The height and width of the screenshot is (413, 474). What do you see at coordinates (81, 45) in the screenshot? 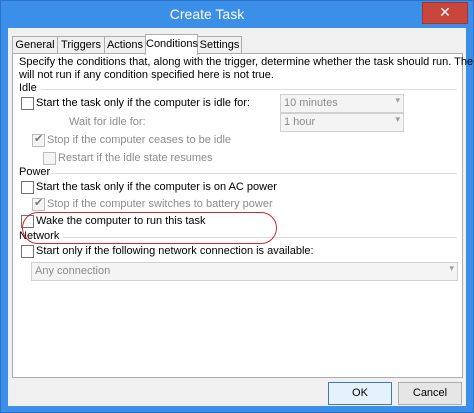
I see `tab-triggers: Triggers` at bounding box center [81, 45].